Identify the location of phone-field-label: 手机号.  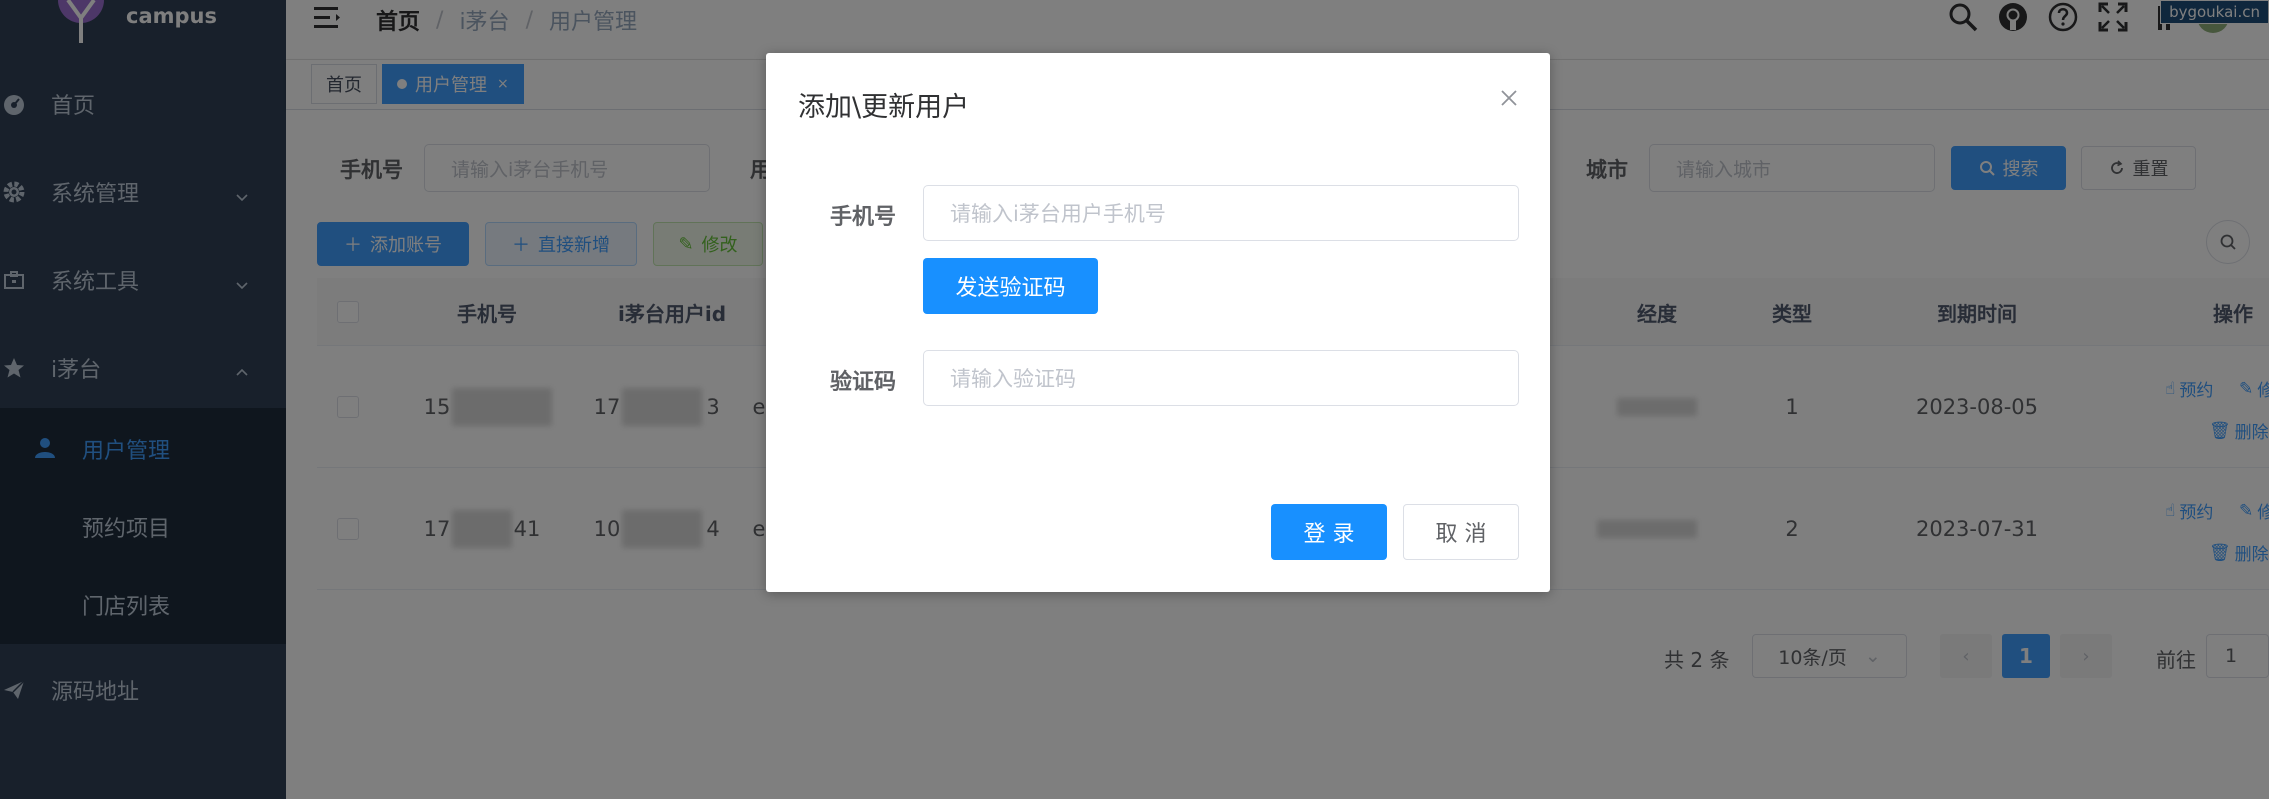
(862, 217).